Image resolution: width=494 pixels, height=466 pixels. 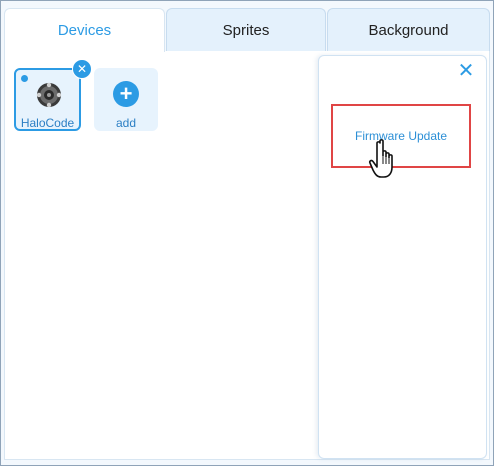 I want to click on plus-icon: +, so click(x=126, y=94).